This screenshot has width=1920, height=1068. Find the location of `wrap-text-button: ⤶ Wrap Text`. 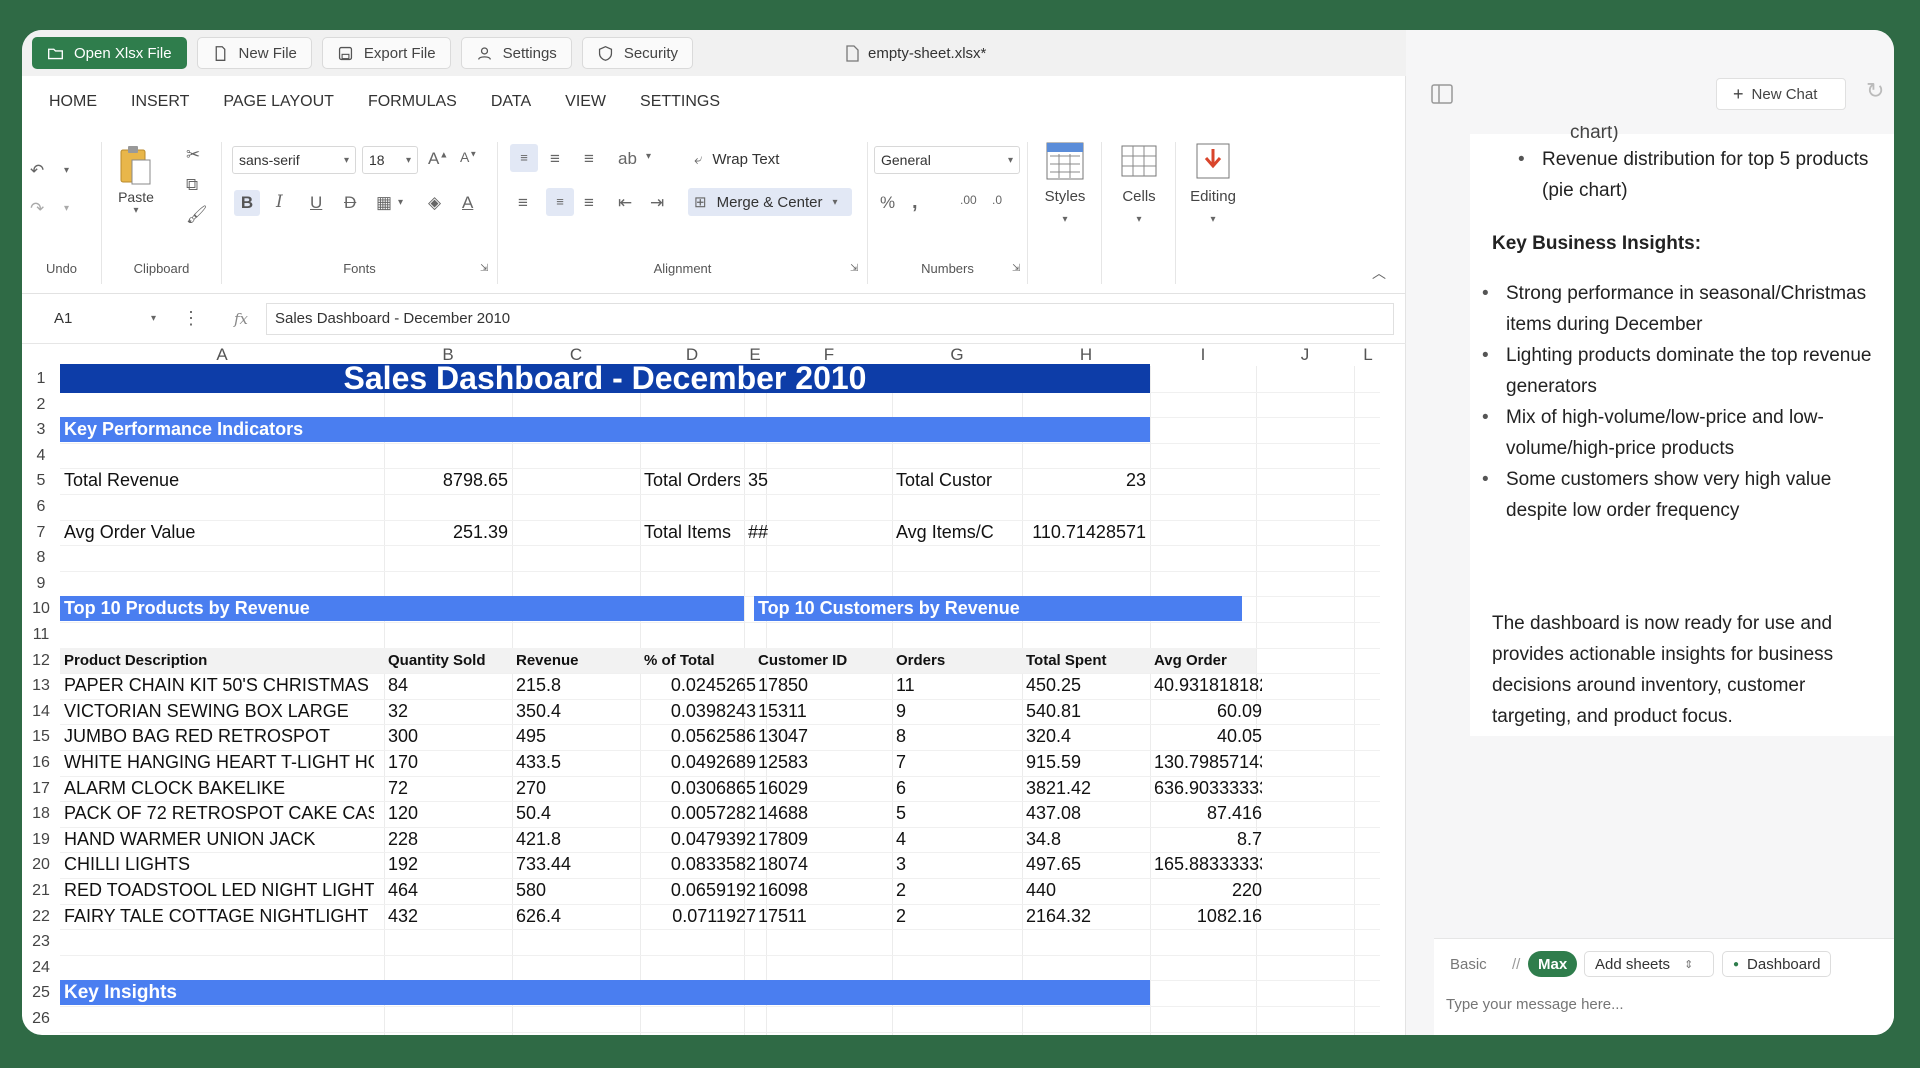

wrap-text-button: ⤶ Wrap Text is located at coordinates (736, 159).